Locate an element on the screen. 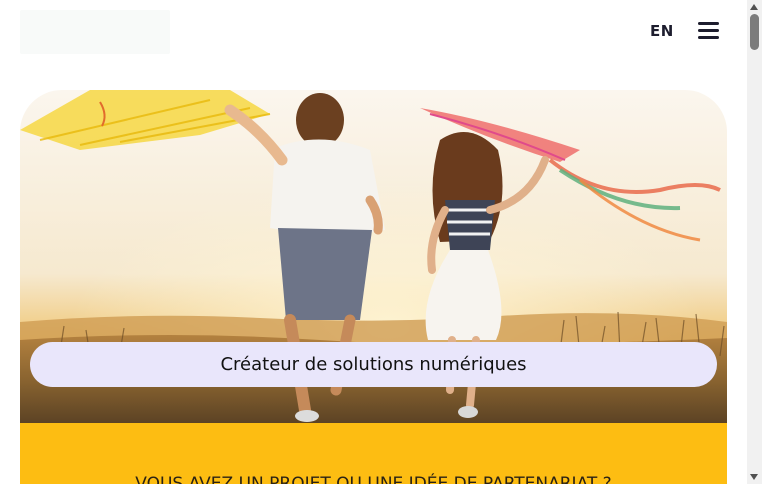  vertical-scrollbar is located at coordinates (754, 242).